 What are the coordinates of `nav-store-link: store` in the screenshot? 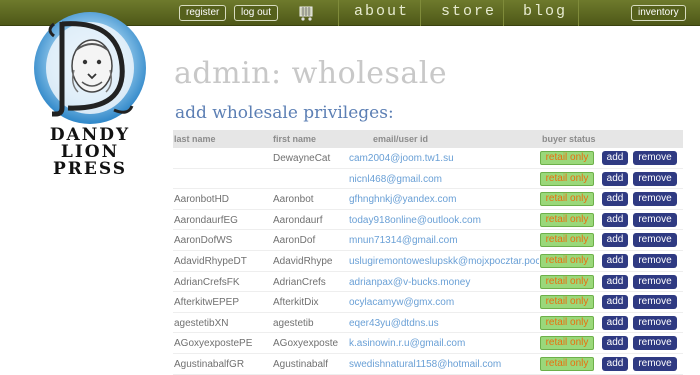 It's located at (468, 11).